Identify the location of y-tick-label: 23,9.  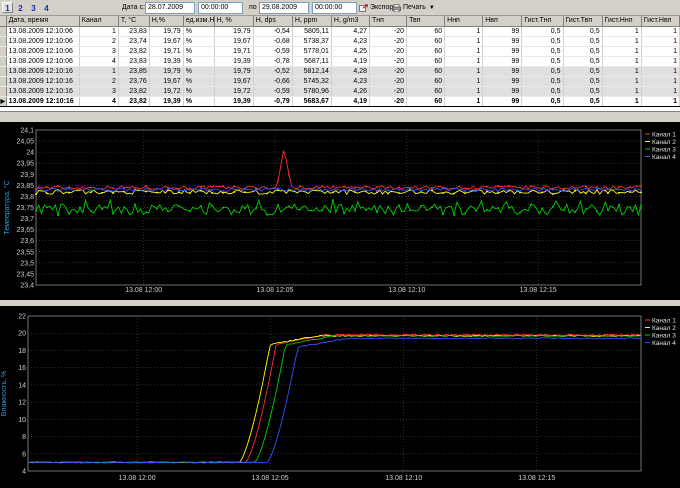
(27, 175).